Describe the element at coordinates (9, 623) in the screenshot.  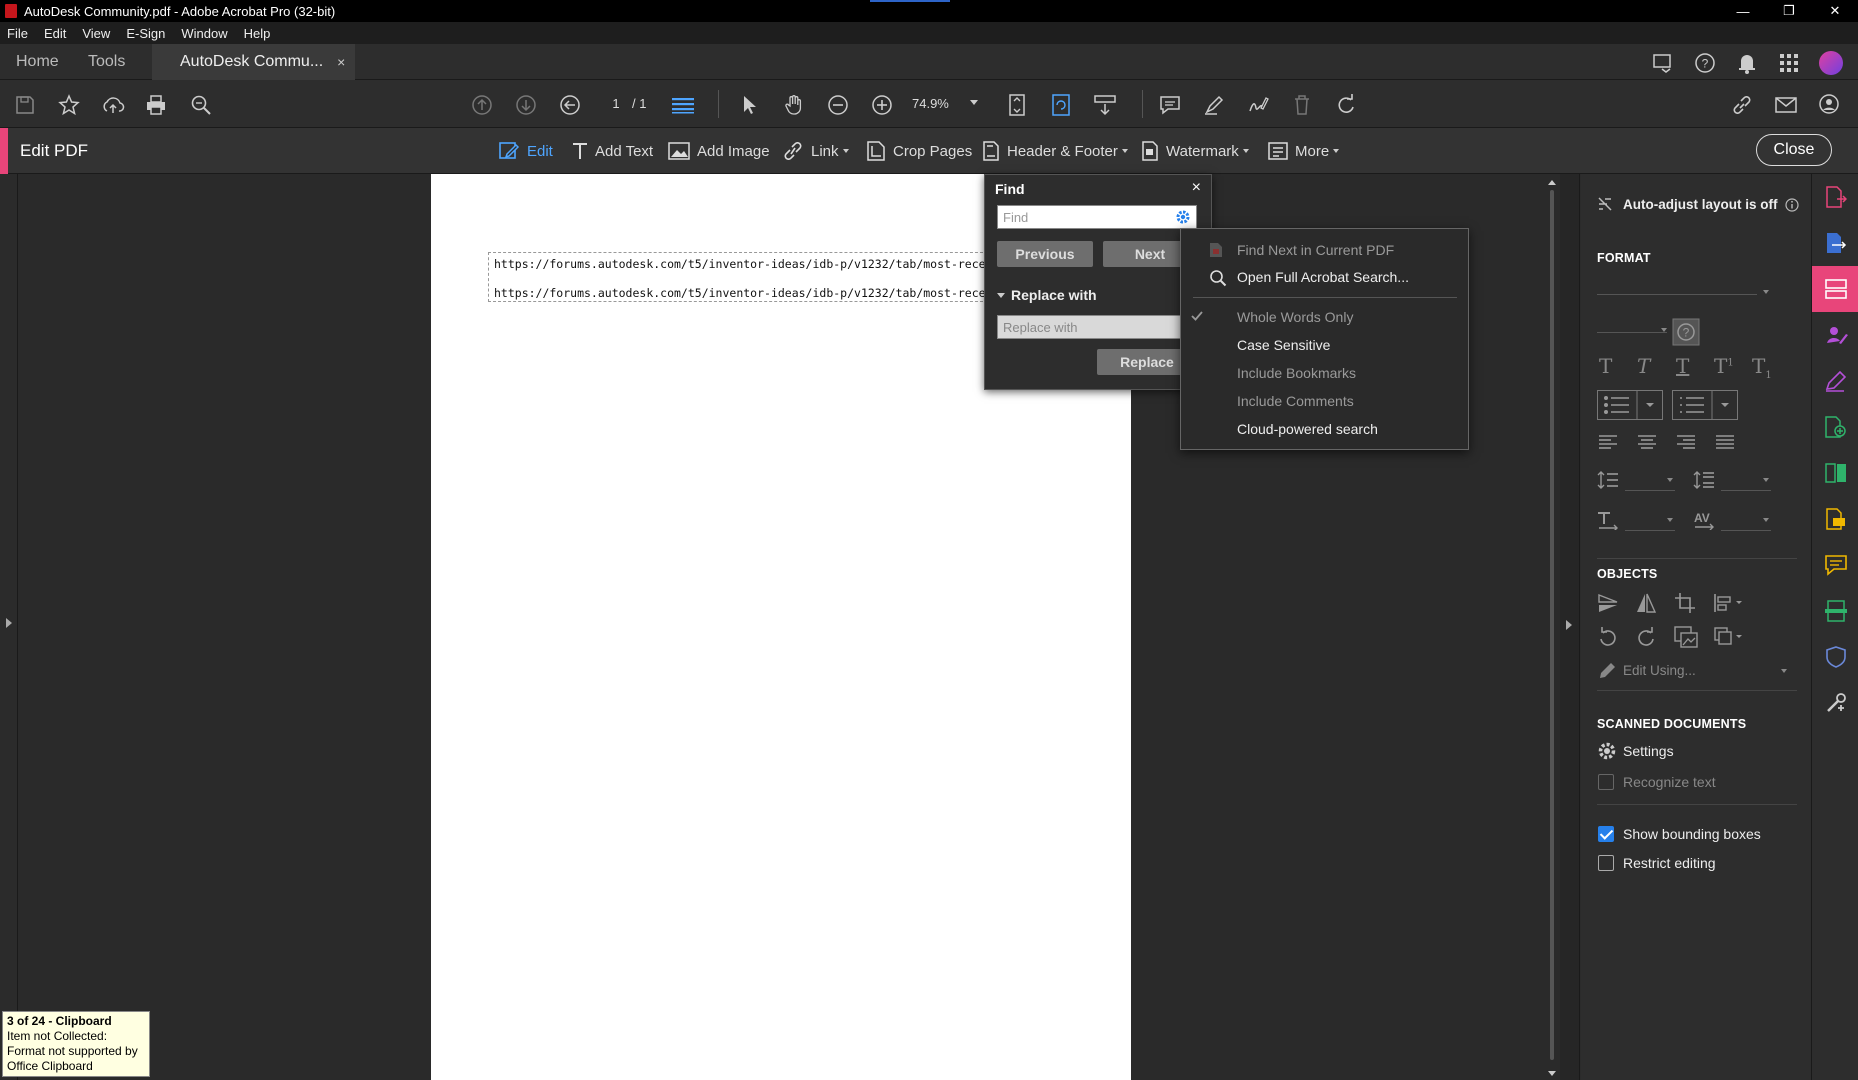
I see `expand-left-panel-icon` at that location.